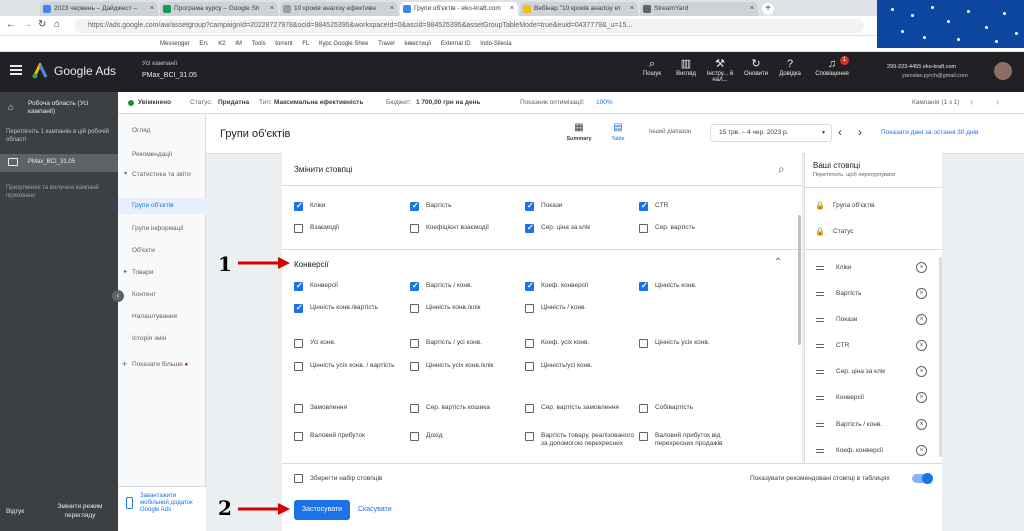 The image size is (1024, 531). I want to click on header-help-button: ? Довідка, so click(790, 67).